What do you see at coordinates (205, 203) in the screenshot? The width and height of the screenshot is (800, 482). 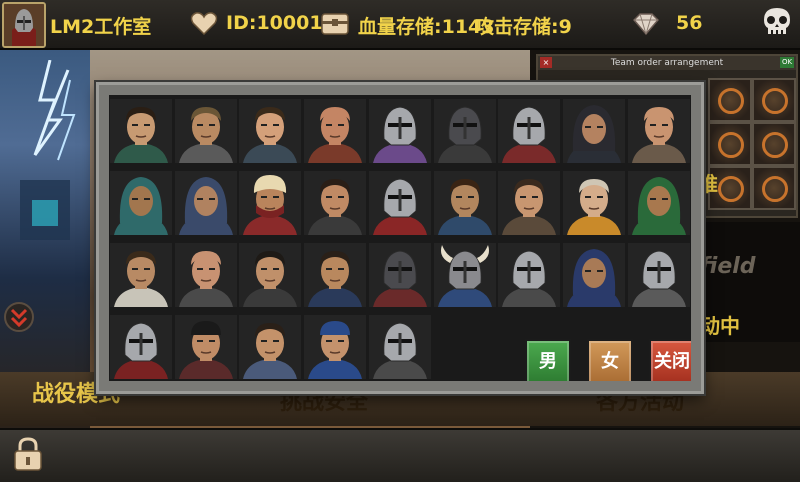 I see `hero-portrait-hooded-monk` at bounding box center [205, 203].